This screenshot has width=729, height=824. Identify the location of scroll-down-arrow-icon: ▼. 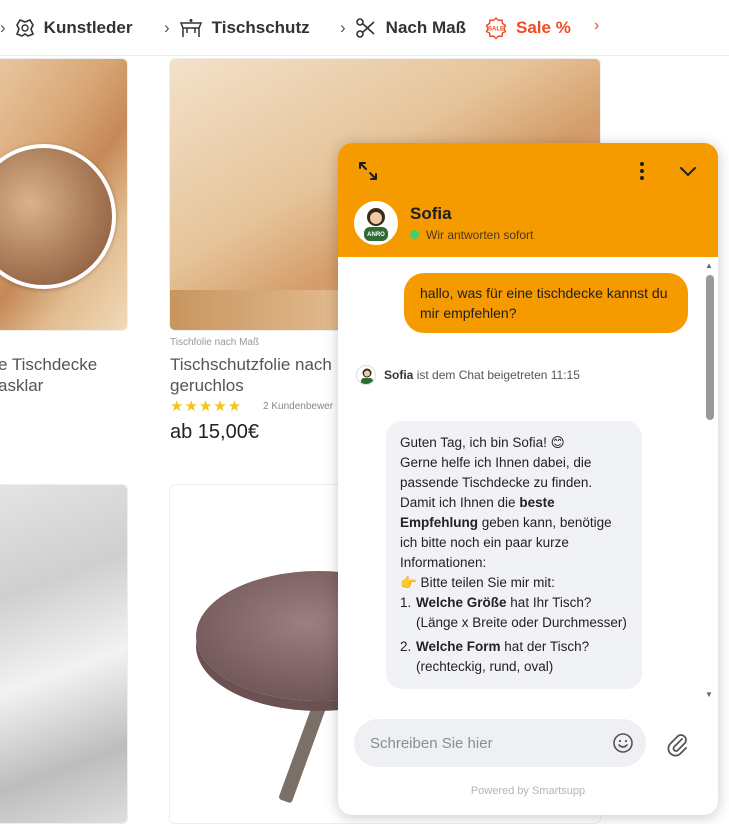
(709, 694).